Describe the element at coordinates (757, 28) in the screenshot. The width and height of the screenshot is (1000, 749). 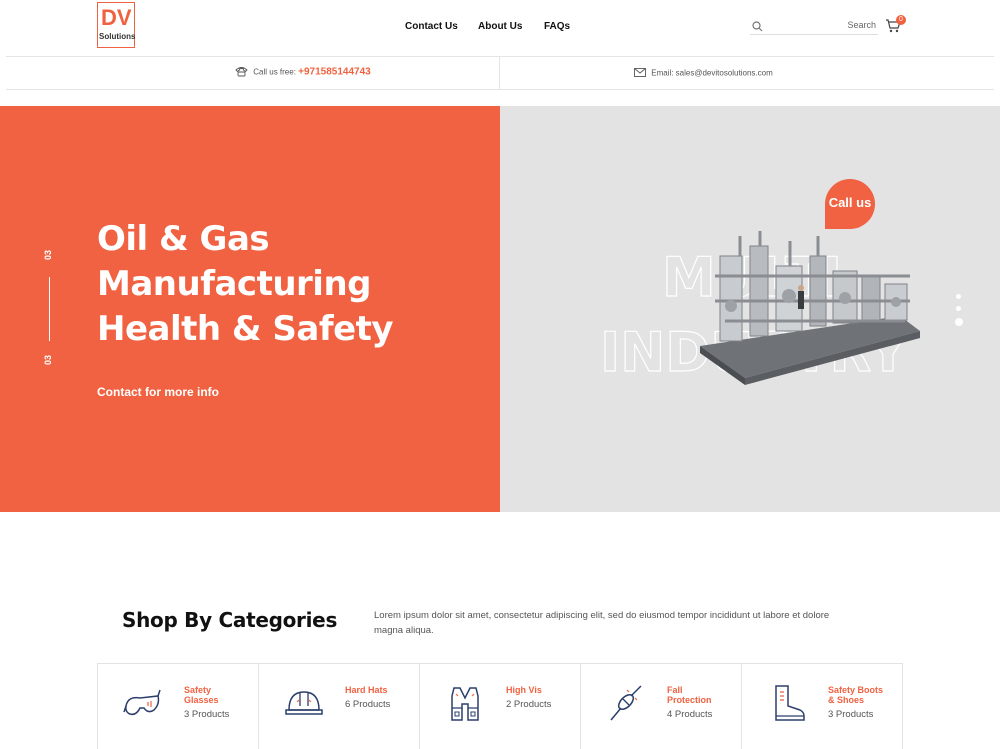
I see `search-icon` at that location.